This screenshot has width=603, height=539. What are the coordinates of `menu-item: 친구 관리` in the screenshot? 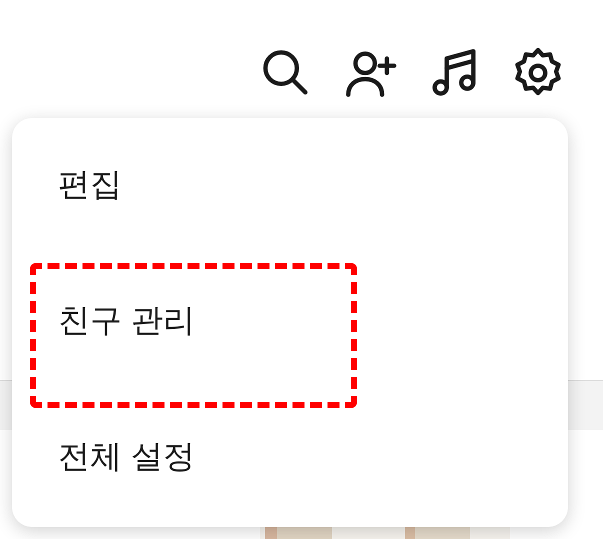 It's located at (126, 320).